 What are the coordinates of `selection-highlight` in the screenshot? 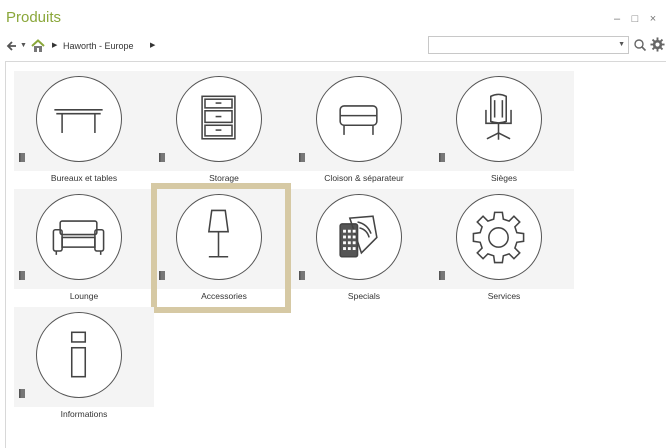 It's located at (221, 248).